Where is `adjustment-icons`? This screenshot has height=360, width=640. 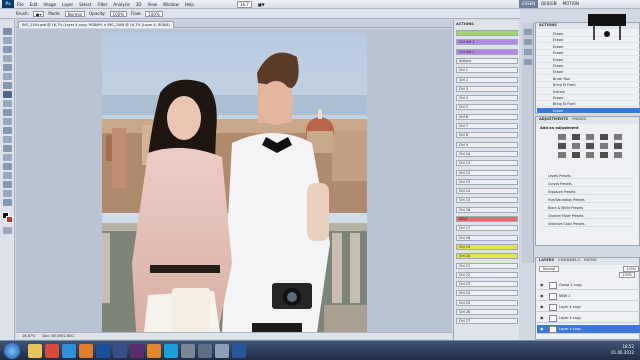
adjustment-icons is located at coordinates (591, 147).